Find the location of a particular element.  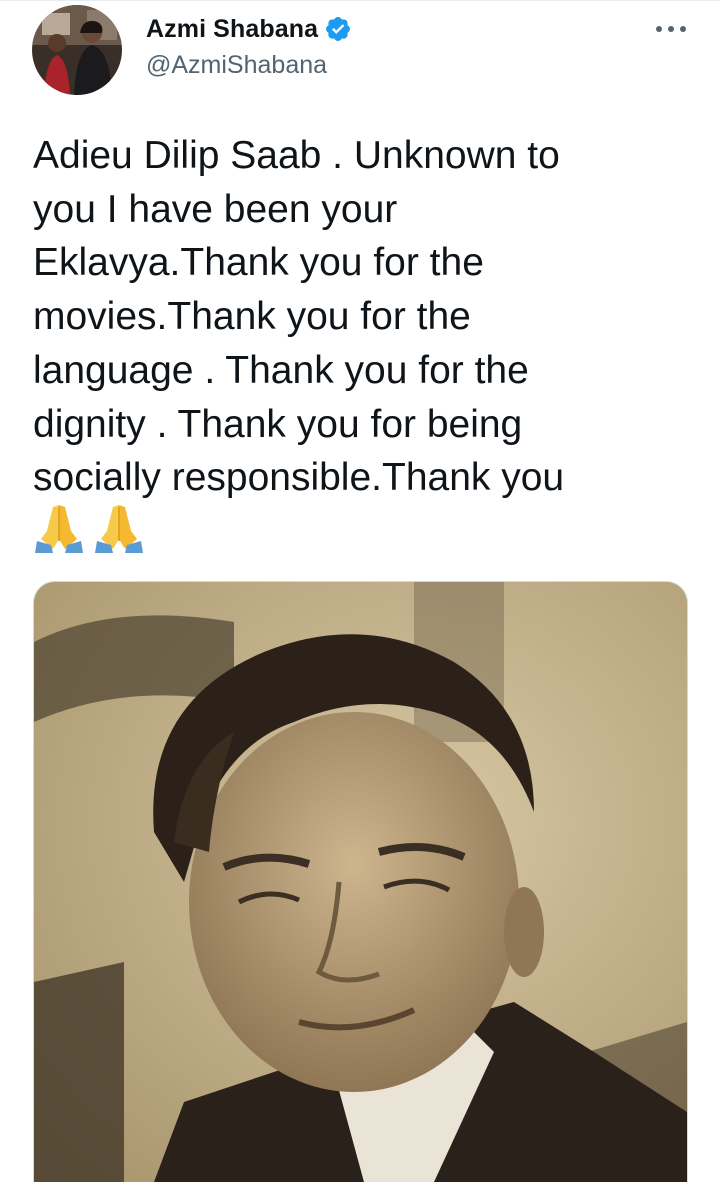

tweet-text-line: language . Thank you for the is located at coordinates (281, 370).